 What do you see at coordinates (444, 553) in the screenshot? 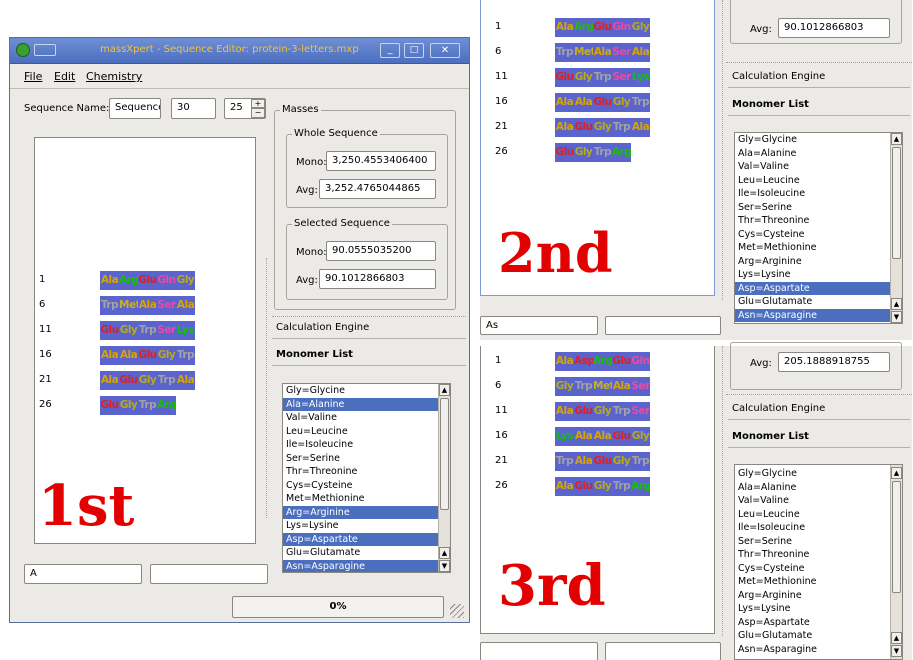
I see `scroll-down-button: ▲` at bounding box center [444, 553].